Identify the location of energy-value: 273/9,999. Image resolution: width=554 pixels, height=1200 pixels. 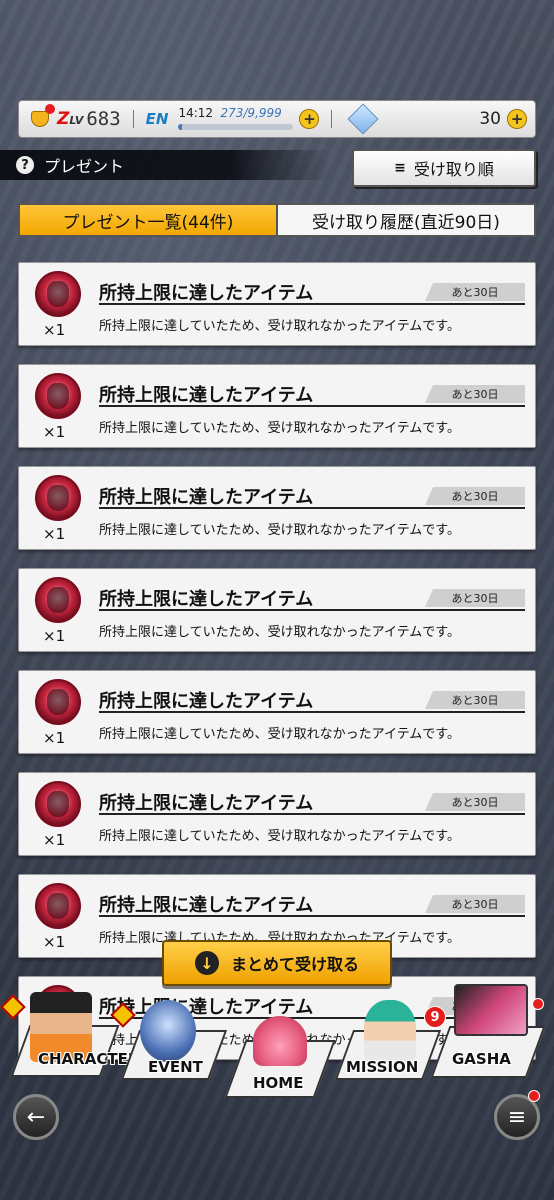
(251, 113).